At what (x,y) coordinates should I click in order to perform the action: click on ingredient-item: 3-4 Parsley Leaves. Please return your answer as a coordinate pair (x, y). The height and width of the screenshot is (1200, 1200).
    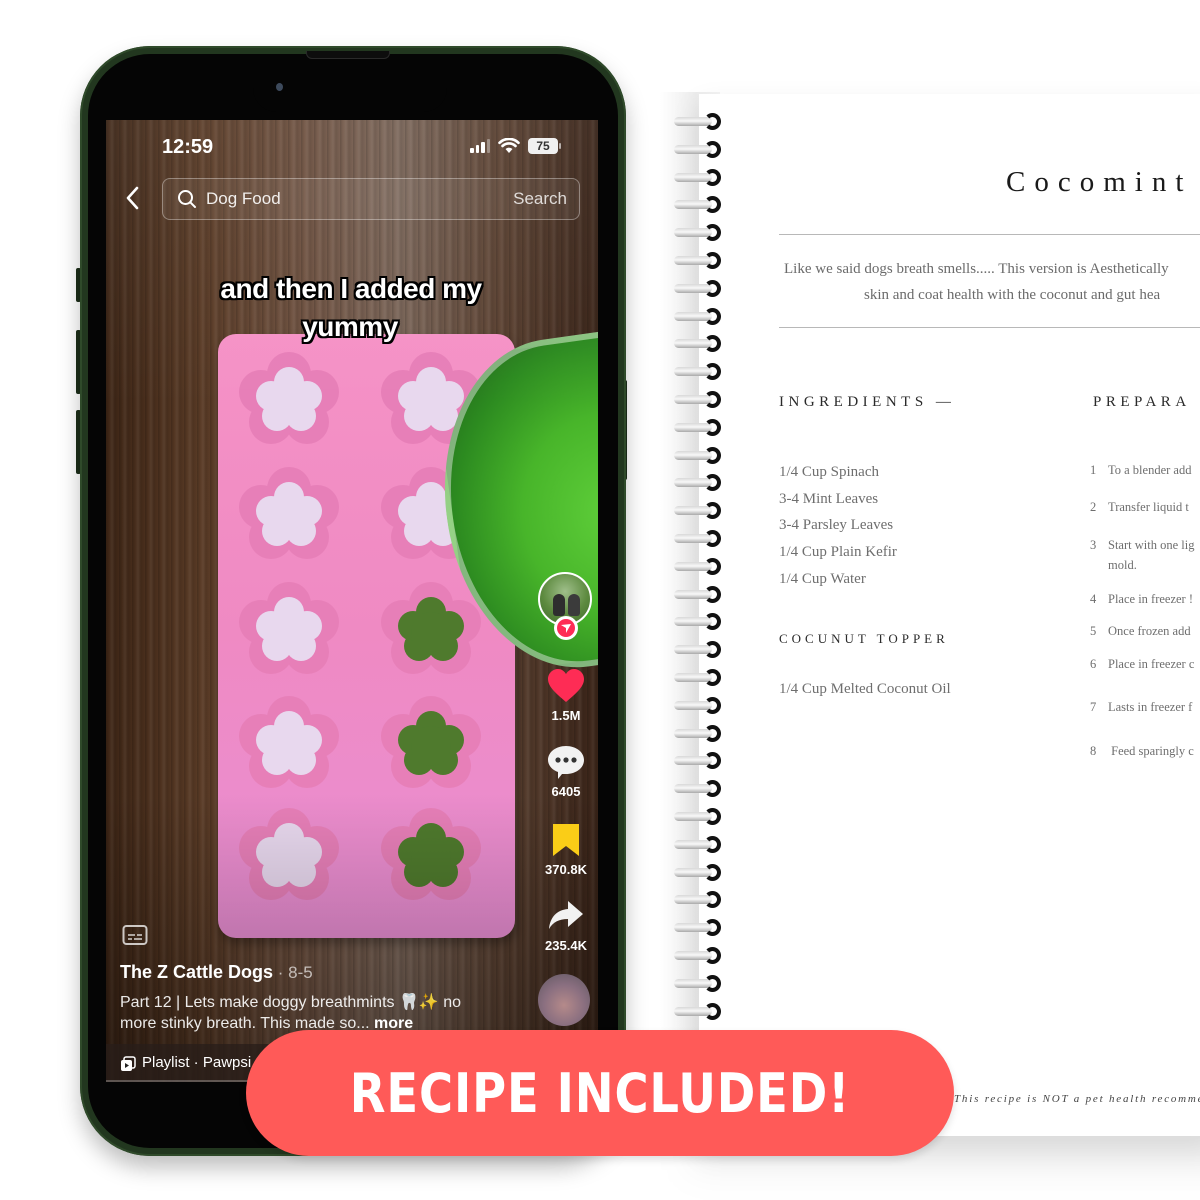
    Looking at the image, I should click on (836, 525).